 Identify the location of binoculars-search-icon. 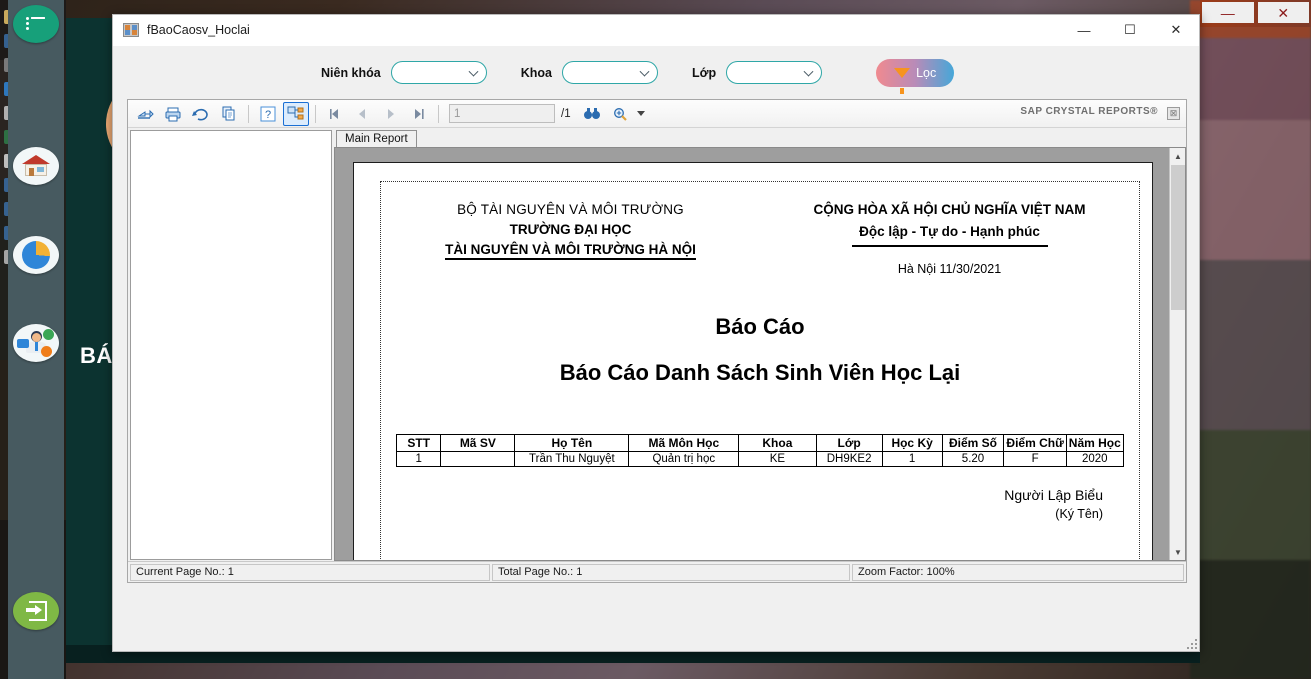
(592, 114).